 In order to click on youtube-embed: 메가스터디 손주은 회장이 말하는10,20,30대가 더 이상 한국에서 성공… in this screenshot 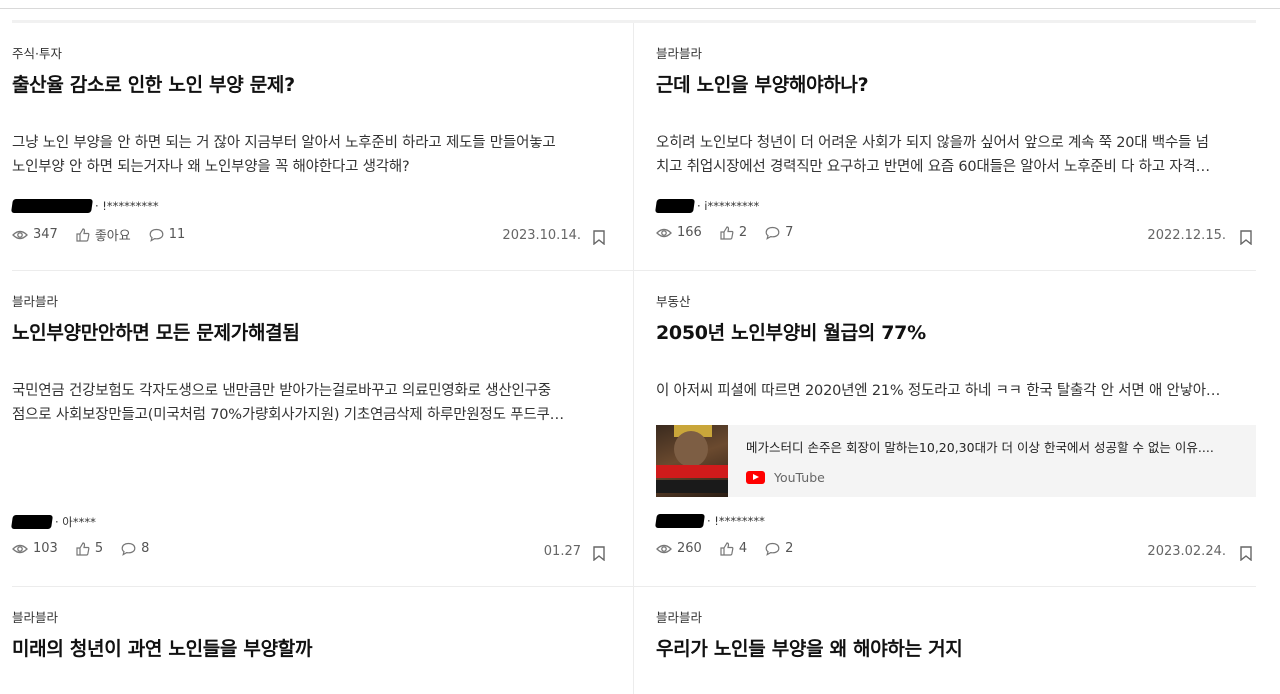, I will do `click(956, 461)`.